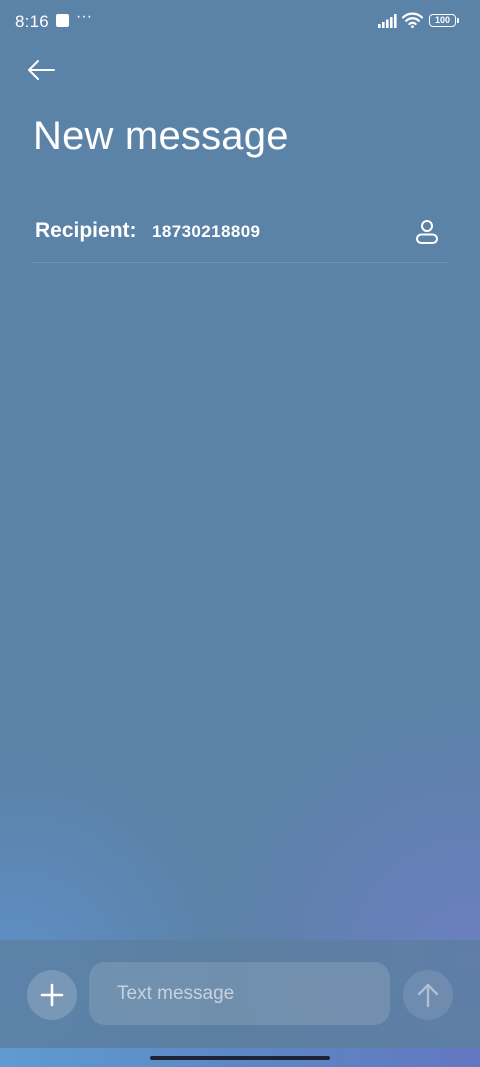 Image resolution: width=480 pixels, height=1067 pixels. What do you see at coordinates (161, 136) in the screenshot?
I see `page-title: New message` at bounding box center [161, 136].